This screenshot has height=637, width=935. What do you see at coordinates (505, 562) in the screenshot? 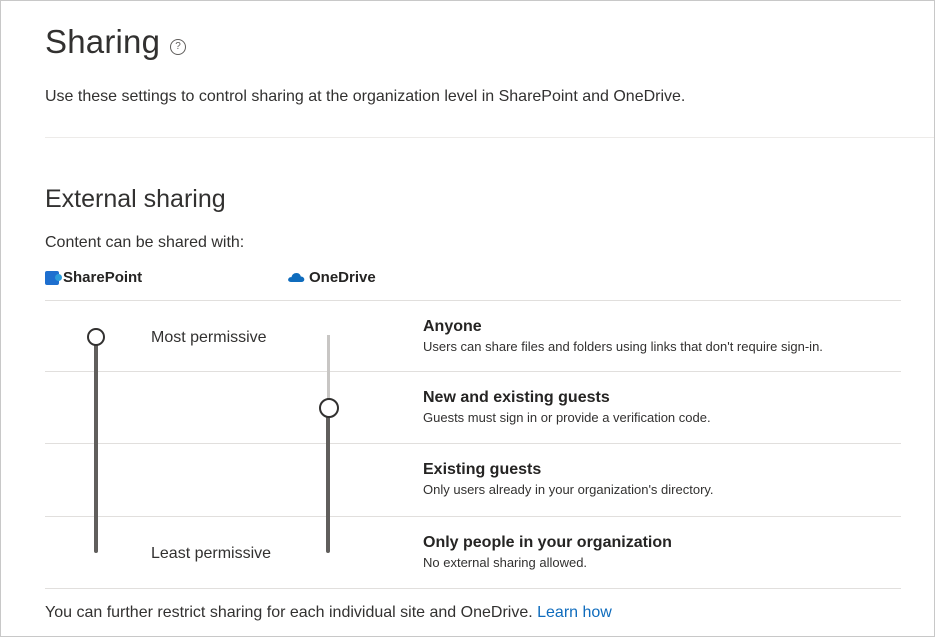
I see `level-description: No external sharing allowed.` at bounding box center [505, 562].